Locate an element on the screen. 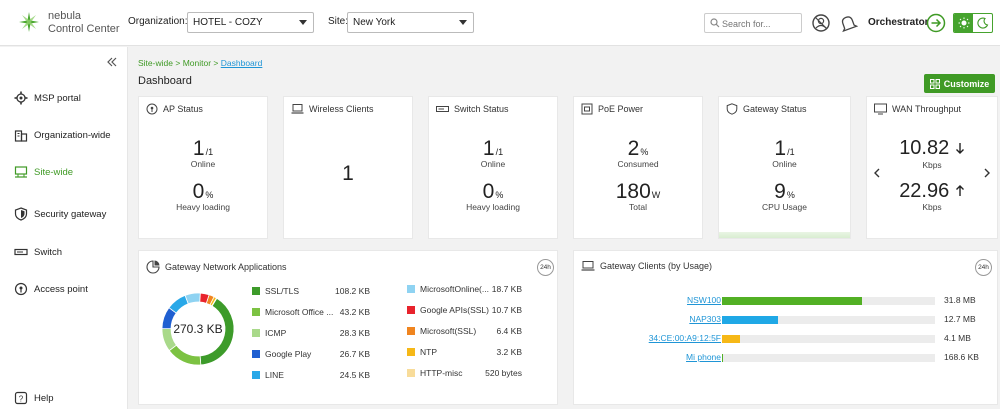 The width and height of the screenshot is (1000, 409). switch-heavy-unit: % is located at coordinates (499, 195).